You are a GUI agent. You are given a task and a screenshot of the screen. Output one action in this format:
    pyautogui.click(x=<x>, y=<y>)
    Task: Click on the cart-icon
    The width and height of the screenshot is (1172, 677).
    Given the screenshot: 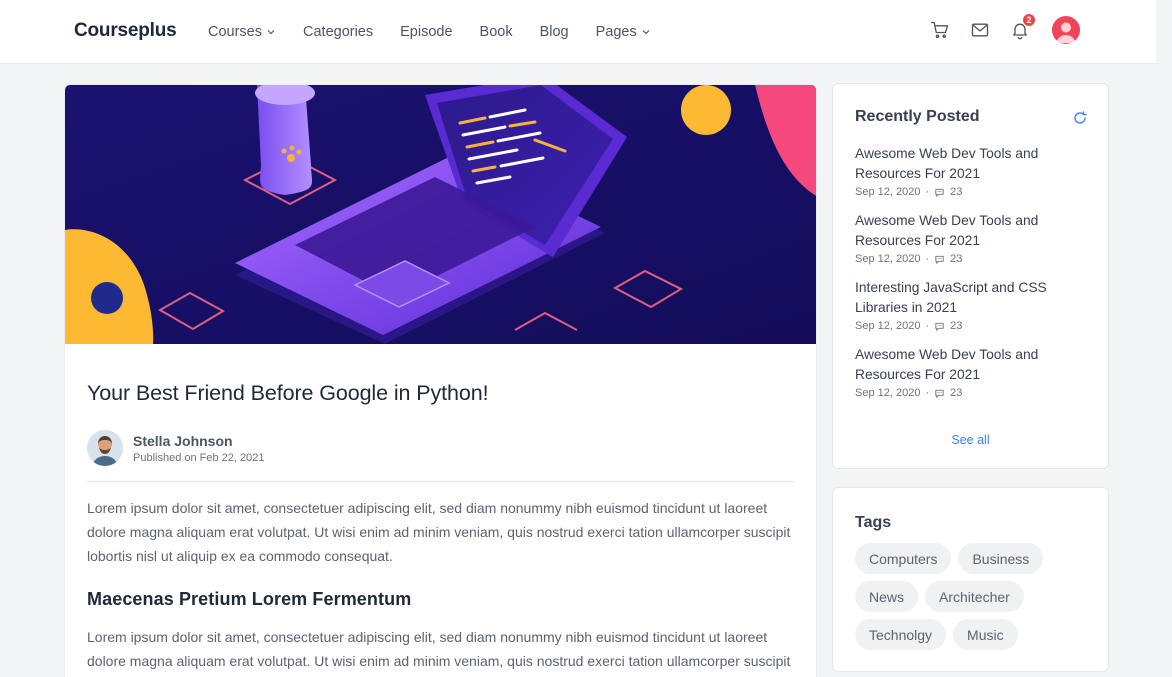 What is the action you would take?
    pyautogui.click(x=940, y=30)
    